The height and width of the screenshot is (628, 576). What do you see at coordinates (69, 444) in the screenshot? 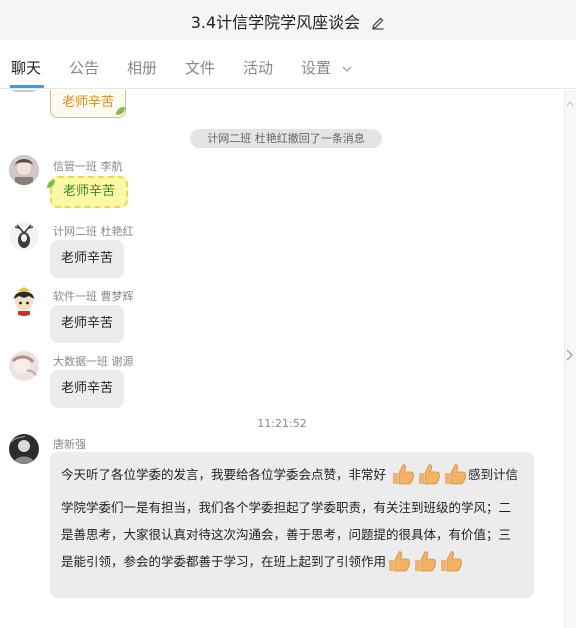
I see `sender-name: 唐新强` at bounding box center [69, 444].